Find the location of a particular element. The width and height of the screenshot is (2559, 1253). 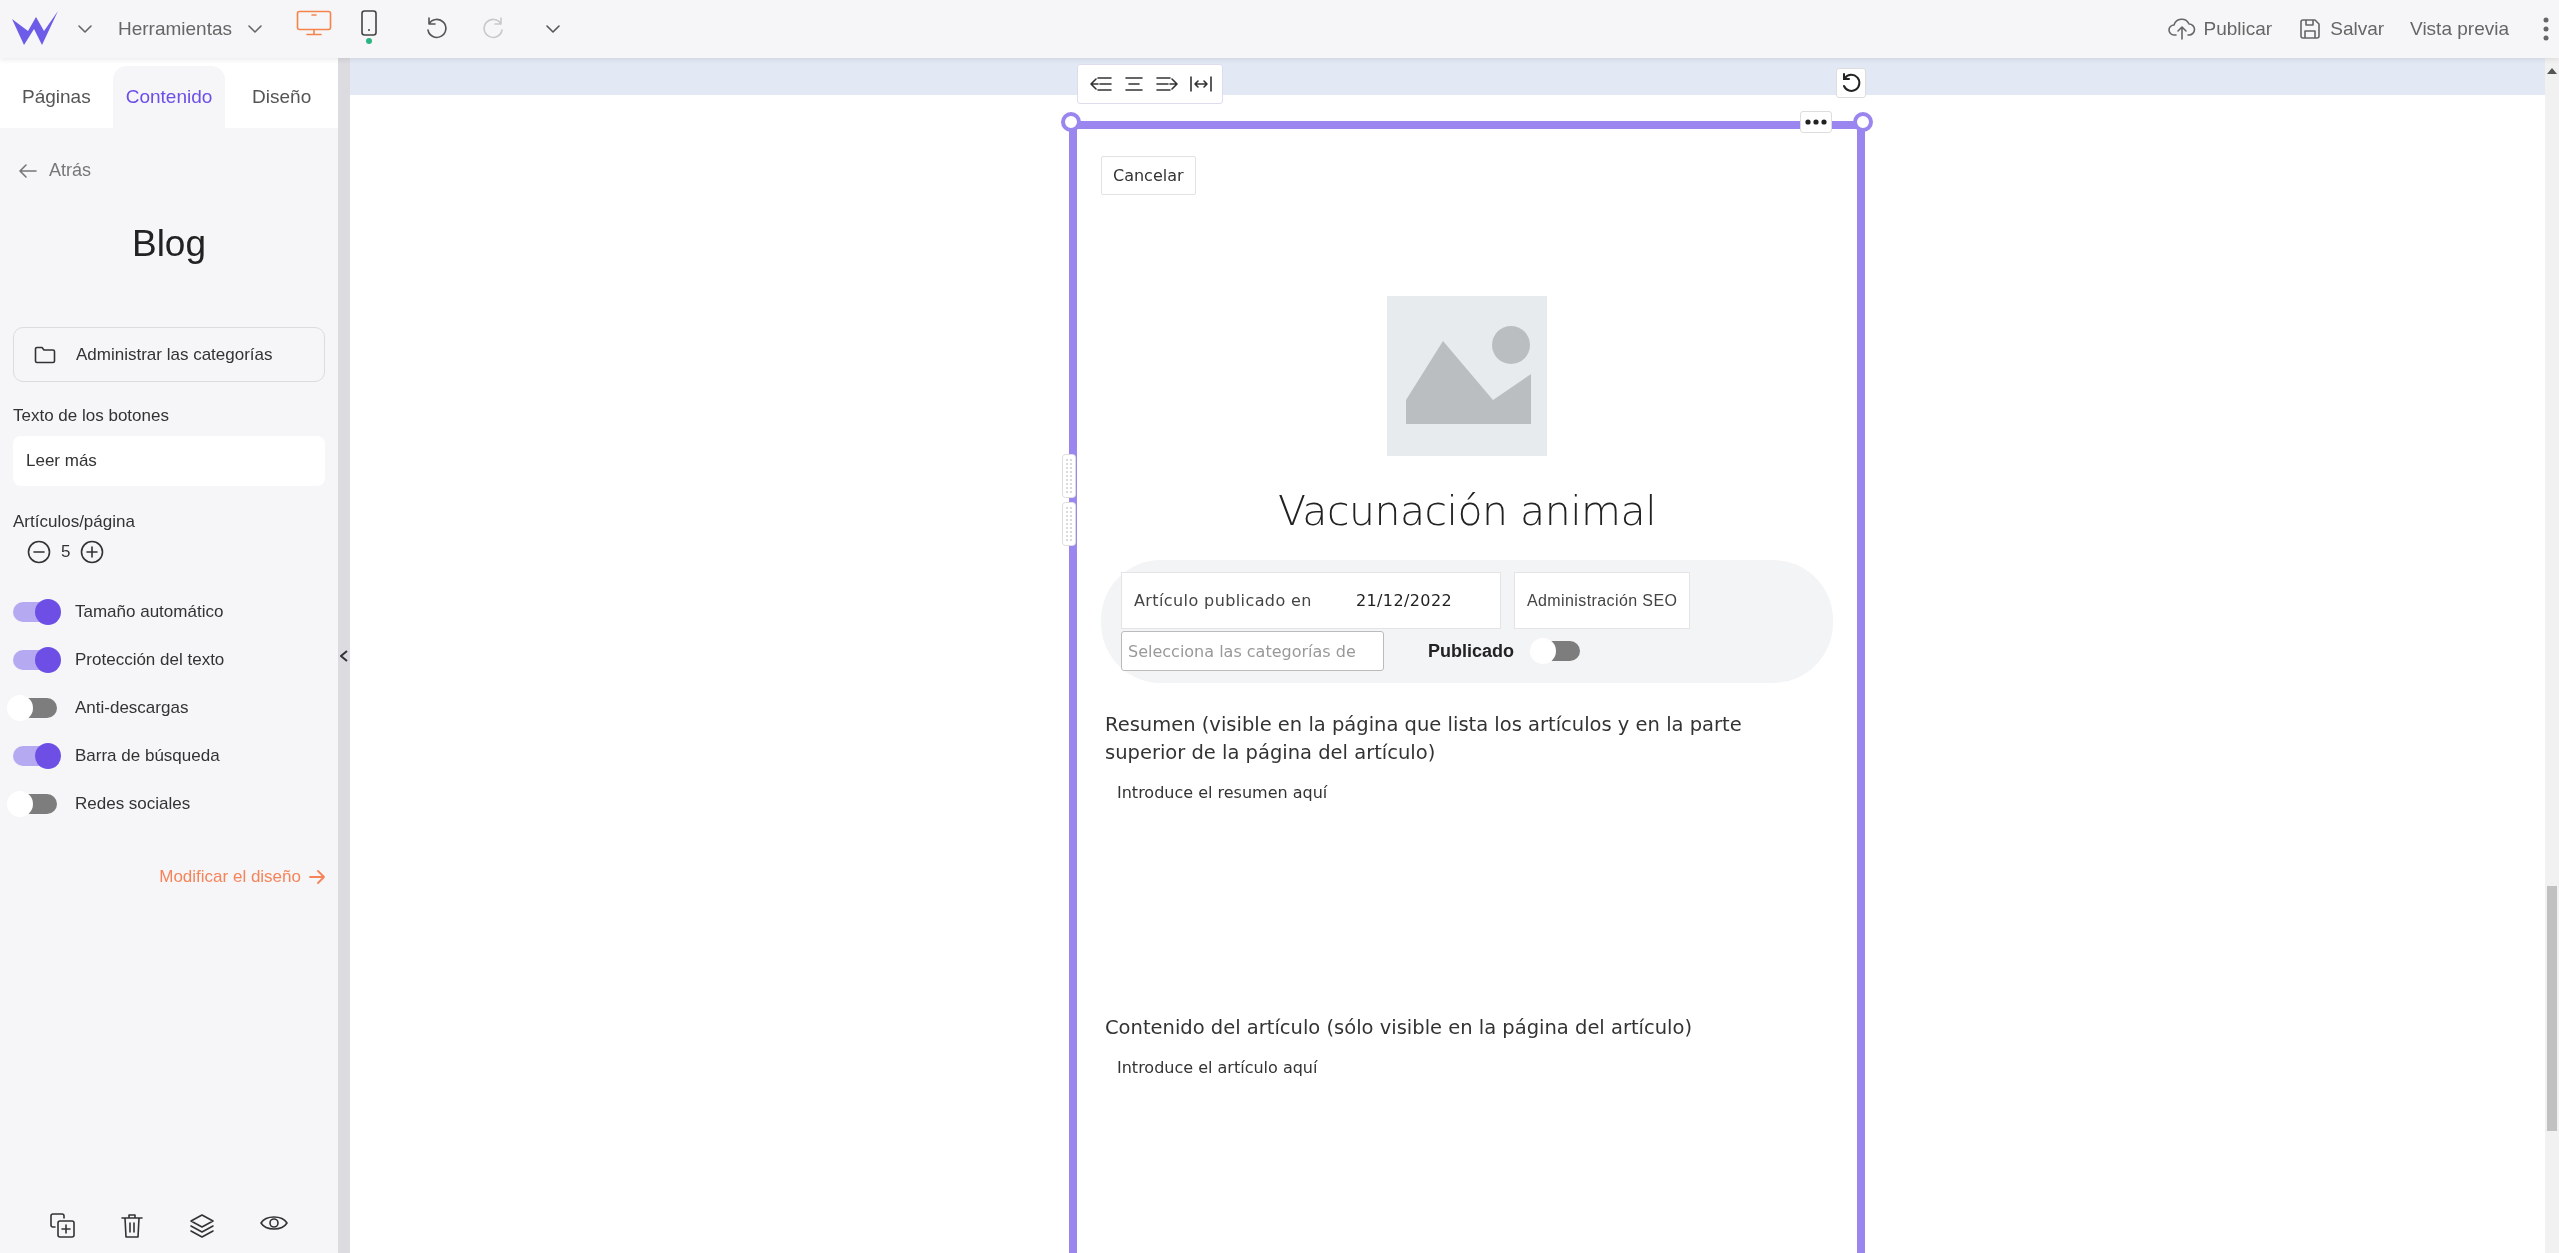

increase-button is located at coordinates (92, 552).